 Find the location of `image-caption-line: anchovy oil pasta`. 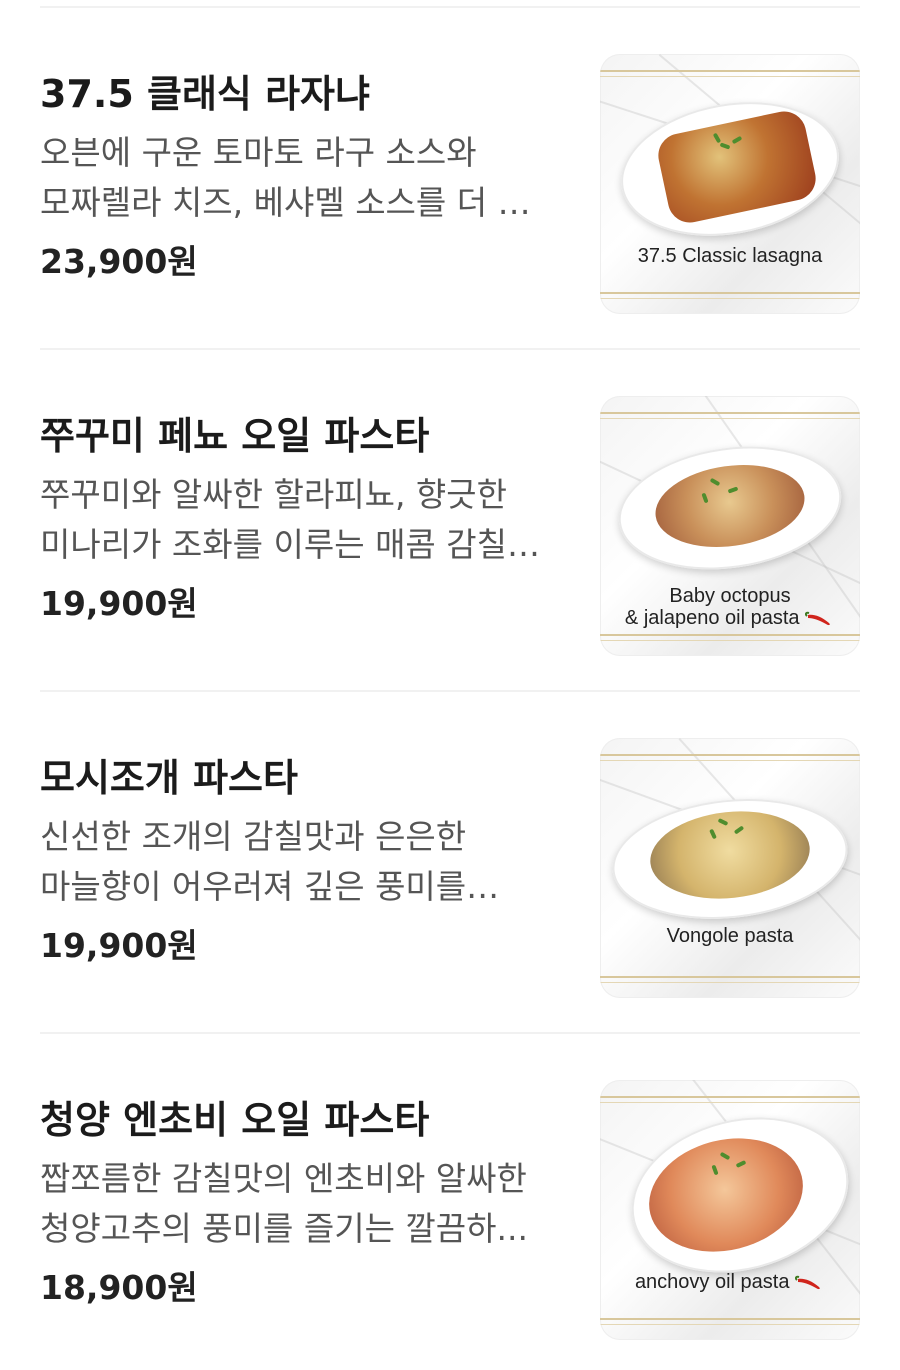

image-caption-line: anchovy oil pasta is located at coordinates (730, 1282).